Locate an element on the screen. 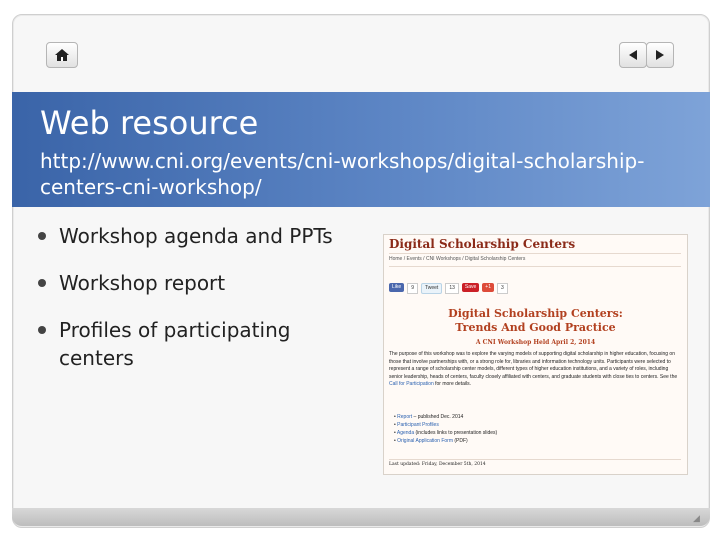  list-item: • Participant Profiles is located at coordinates (416, 425).